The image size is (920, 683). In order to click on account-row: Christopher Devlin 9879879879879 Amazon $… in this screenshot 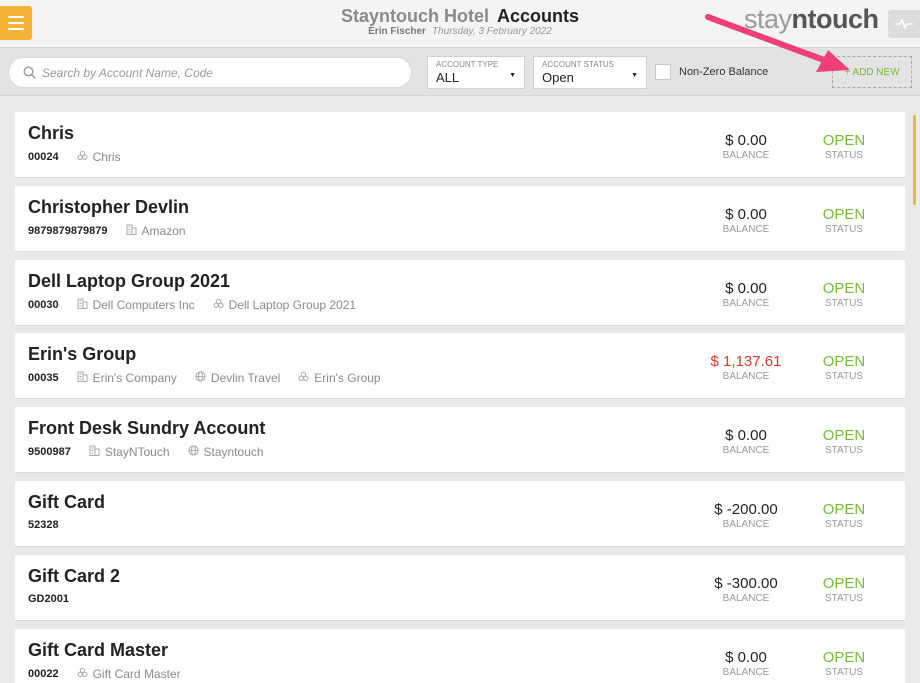, I will do `click(460, 218)`.